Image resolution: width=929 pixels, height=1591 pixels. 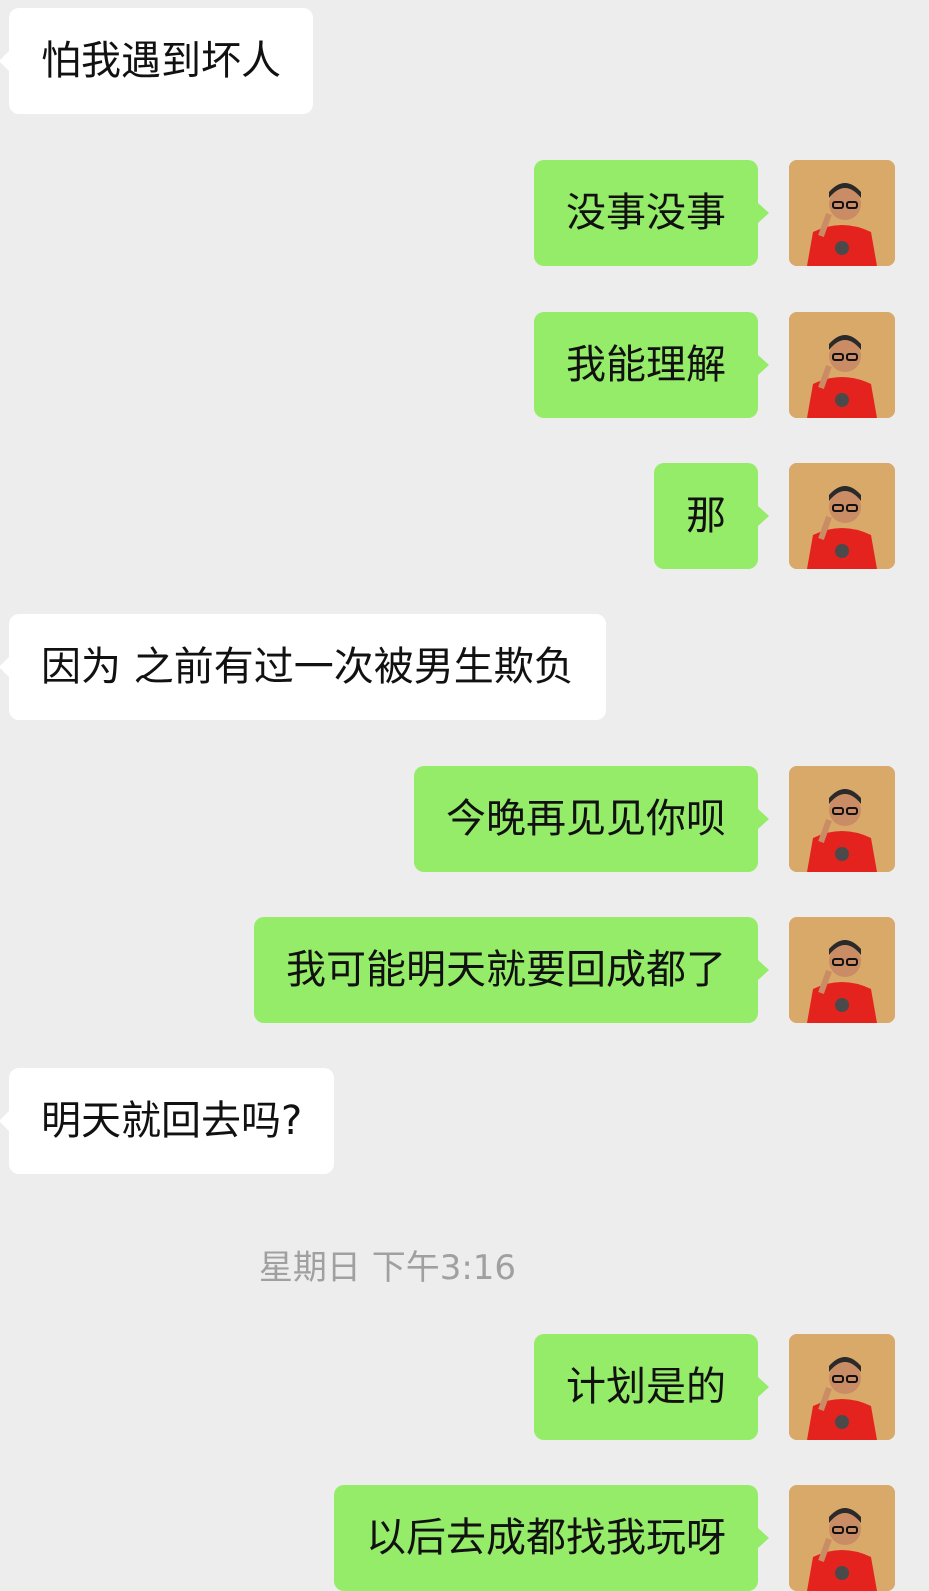 I want to click on message-bubble-received: 怕我遇到坏人, so click(x=156, y=61).